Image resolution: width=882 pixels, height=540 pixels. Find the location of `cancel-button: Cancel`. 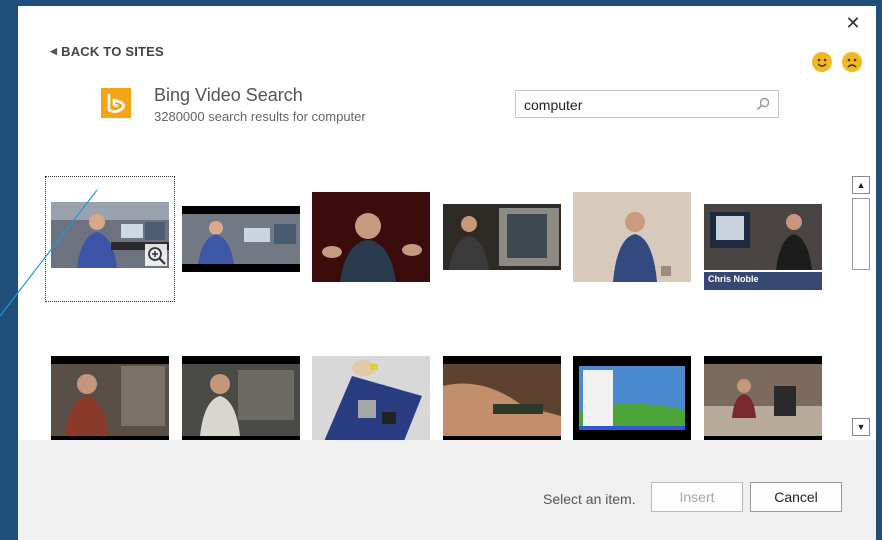

cancel-button: Cancel is located at coordinates (796, 497).